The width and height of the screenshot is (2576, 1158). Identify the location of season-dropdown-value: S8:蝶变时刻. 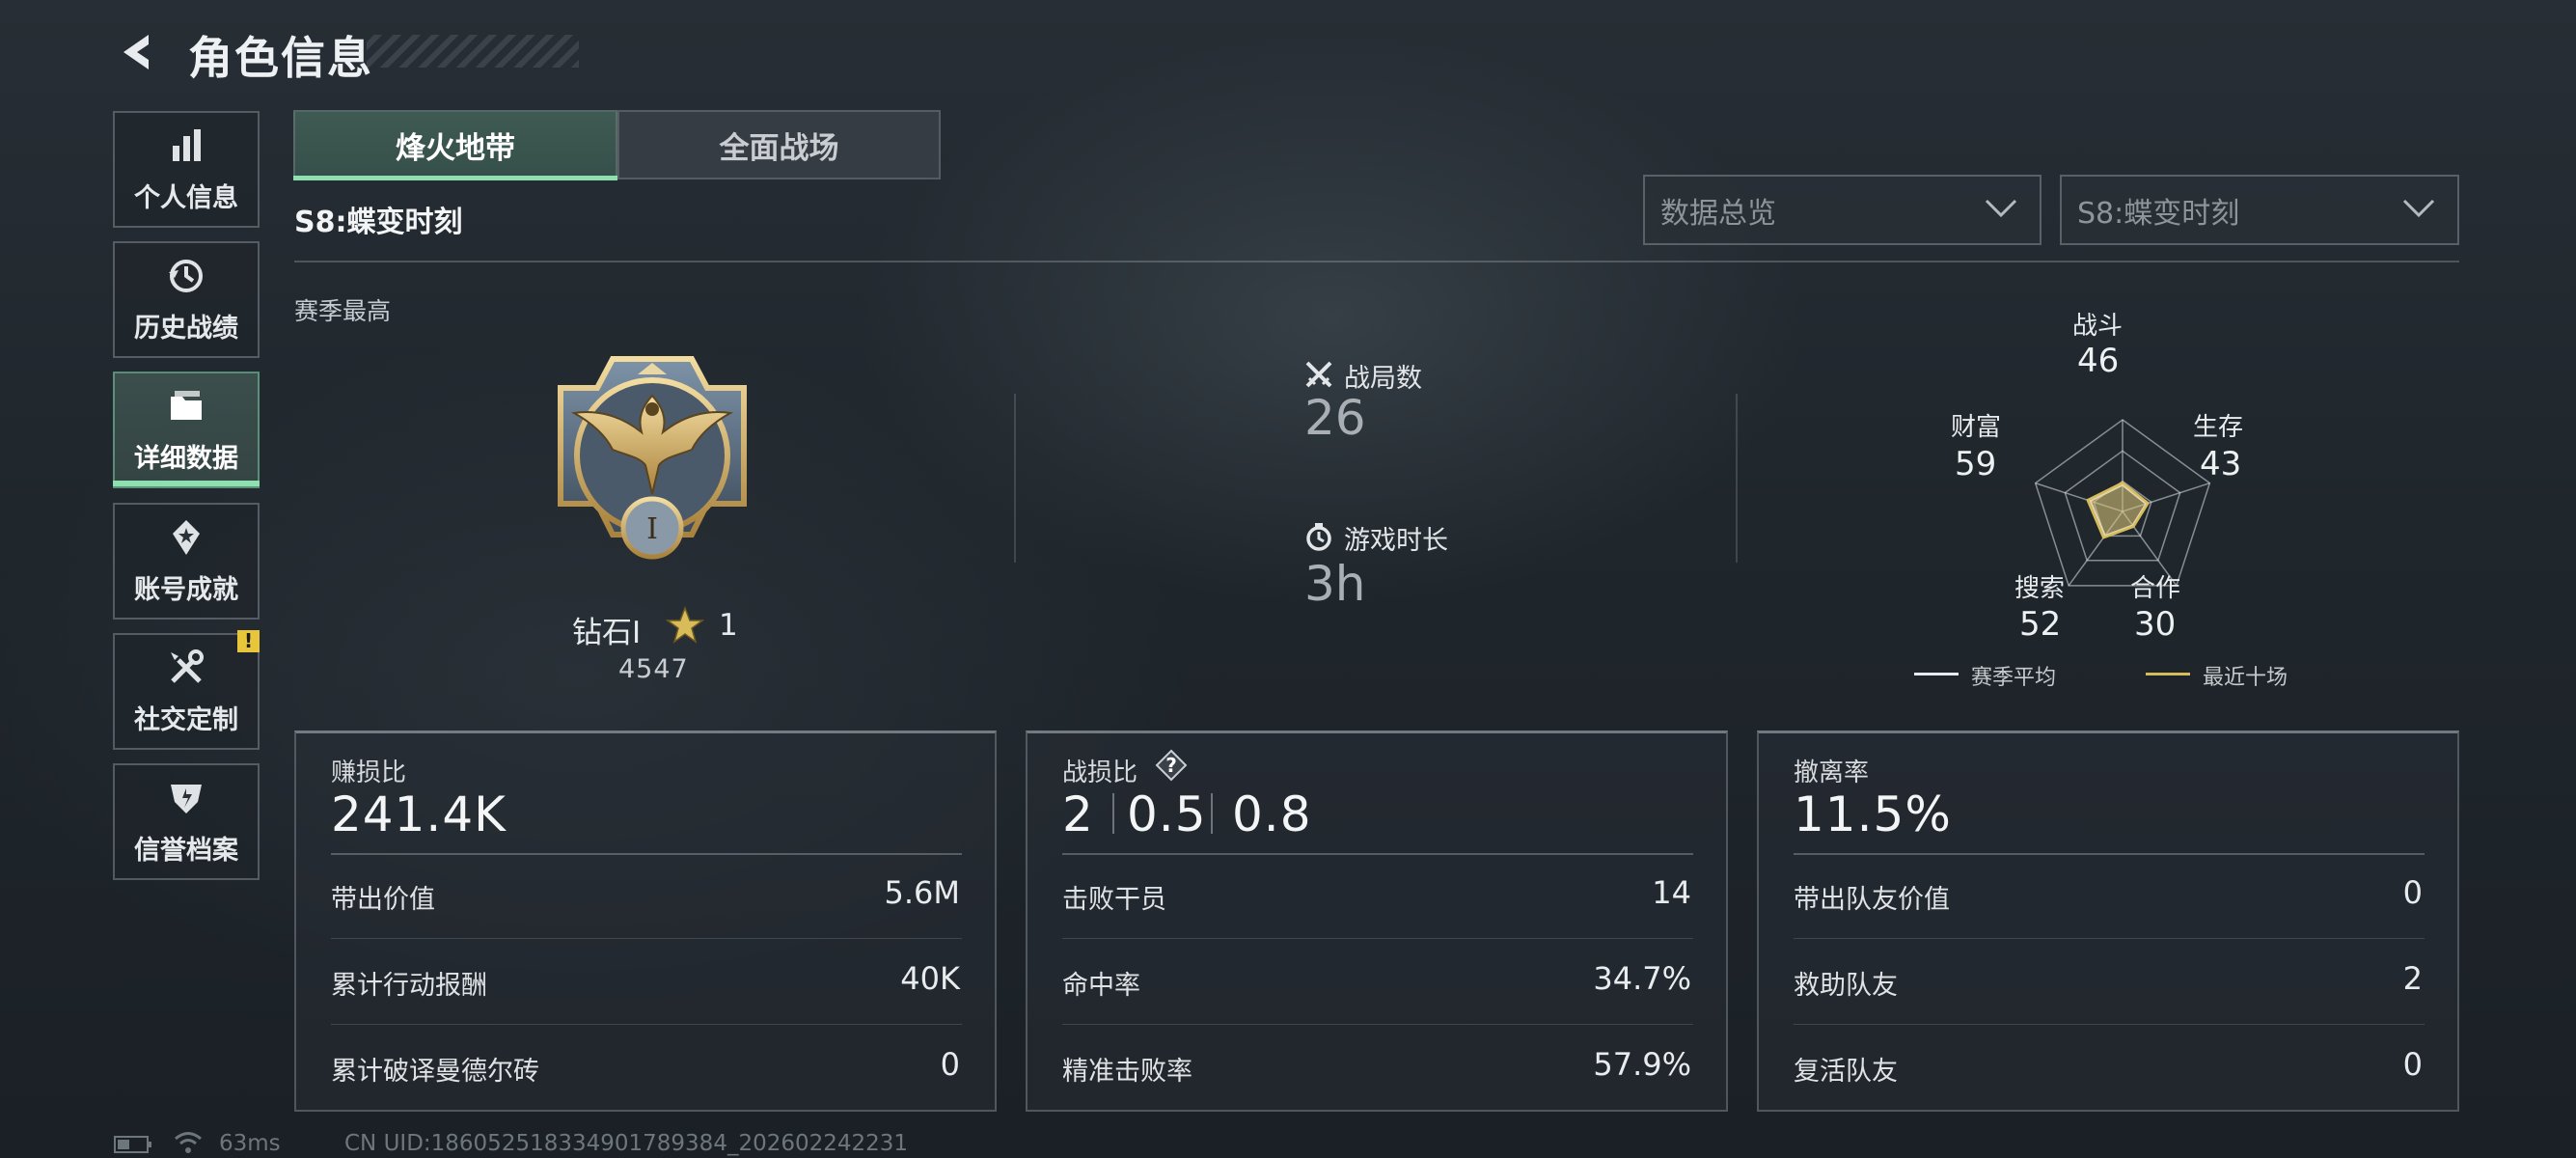
(2158, 213).